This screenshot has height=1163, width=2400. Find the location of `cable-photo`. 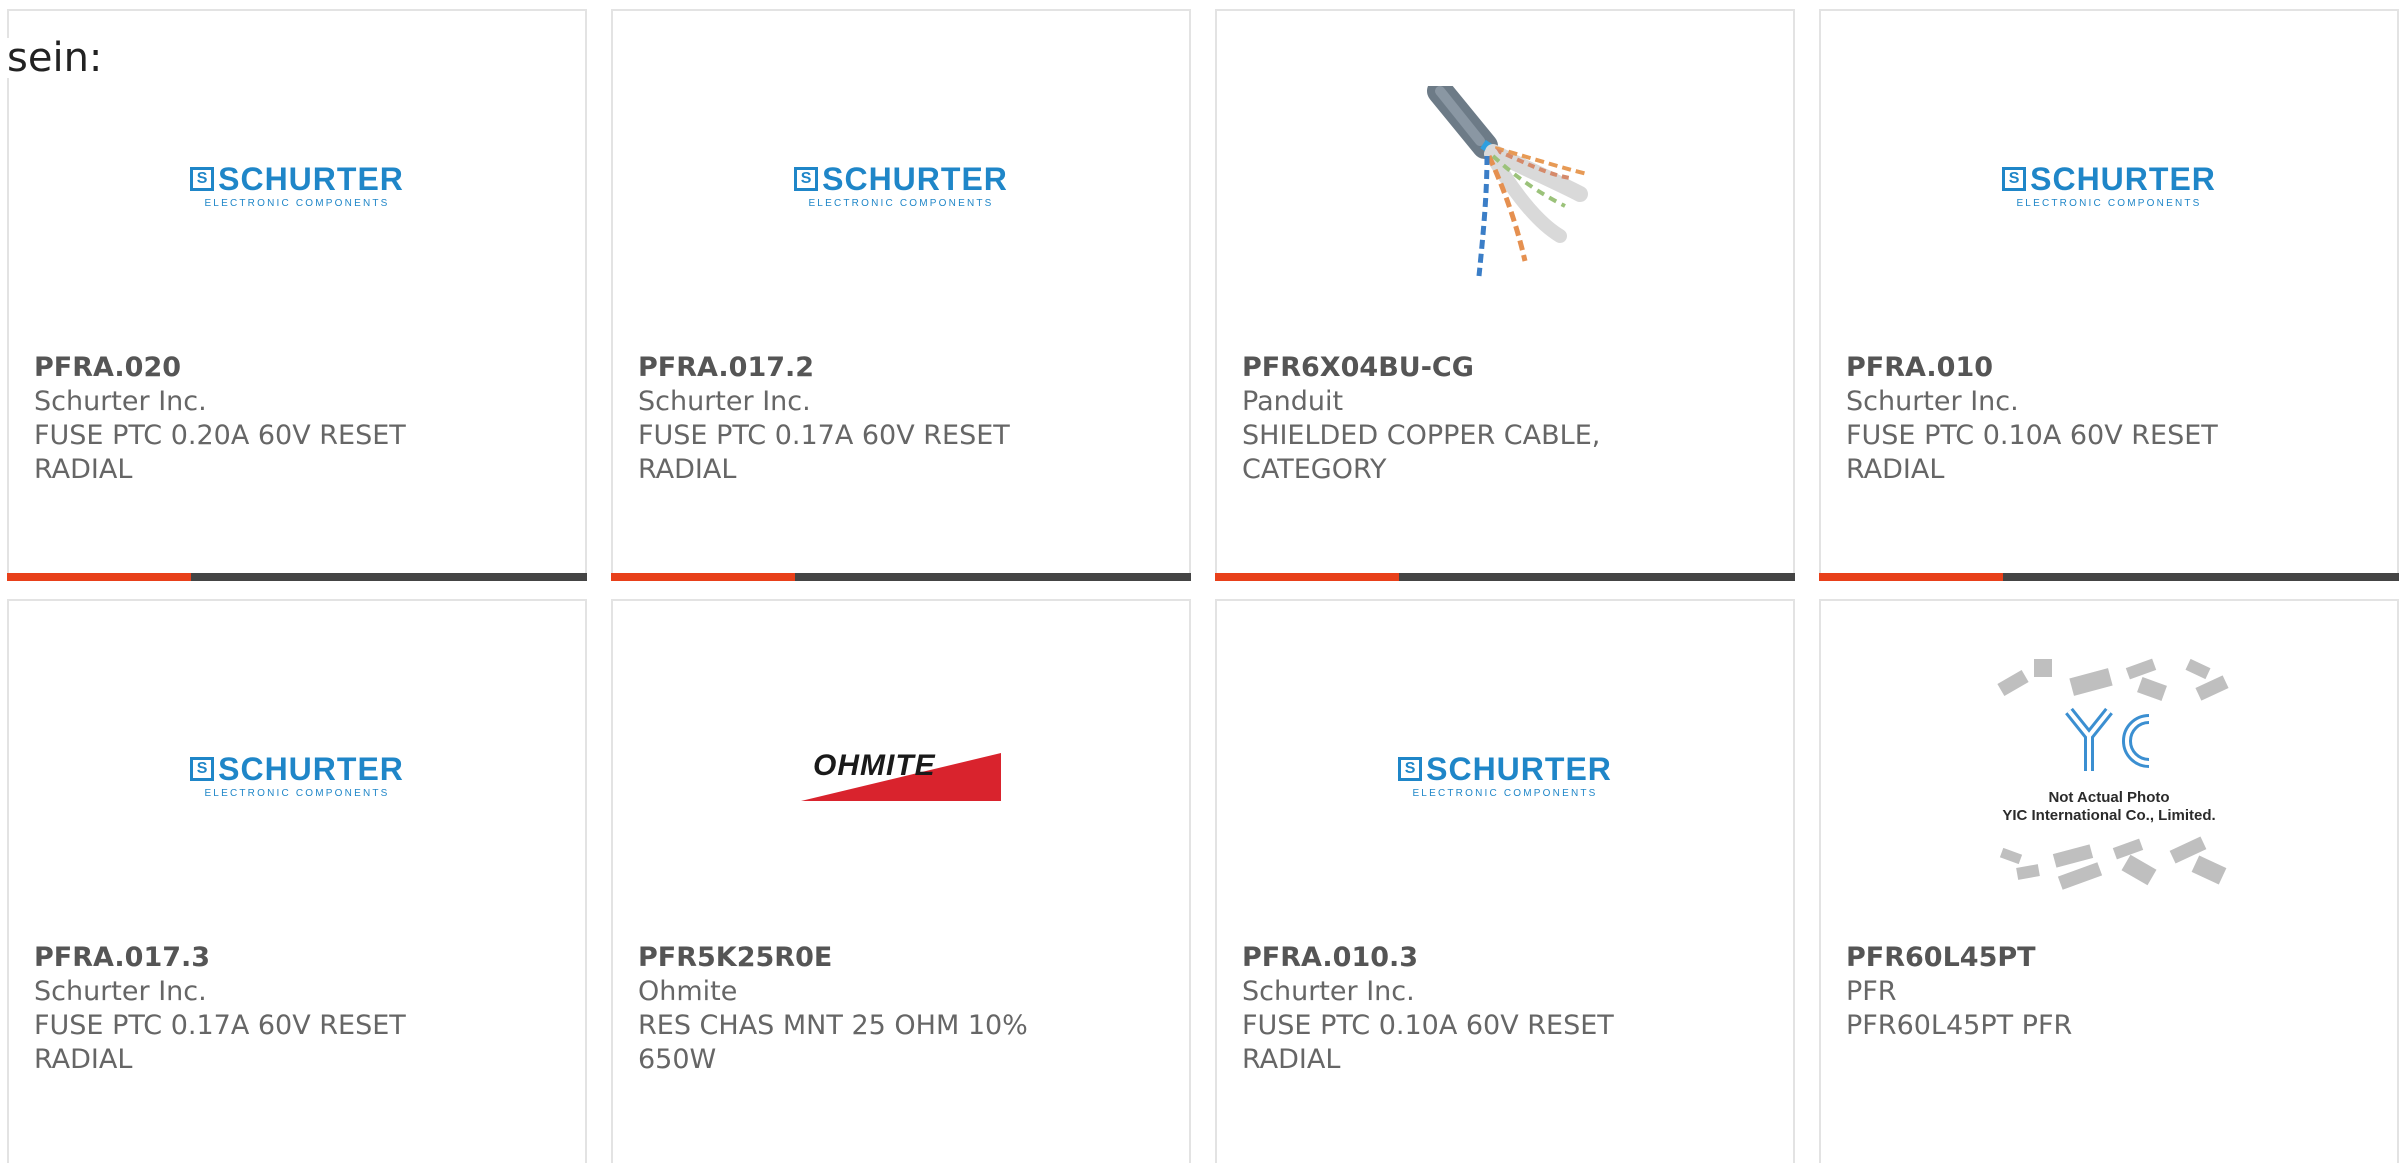

cable-photo is located at coordinates (1507, 181).